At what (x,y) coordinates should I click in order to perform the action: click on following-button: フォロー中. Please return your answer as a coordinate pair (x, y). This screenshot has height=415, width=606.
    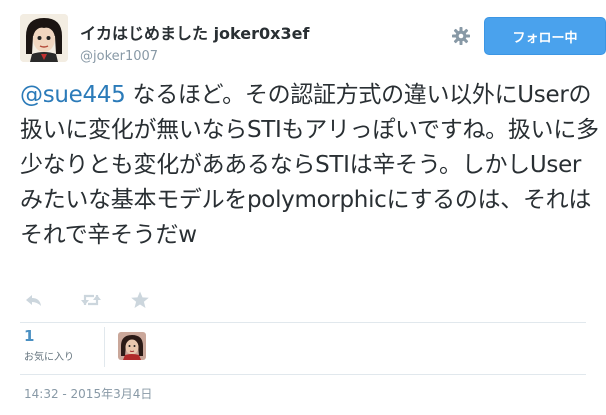
    Looking at the image, I should click on (545, 36).